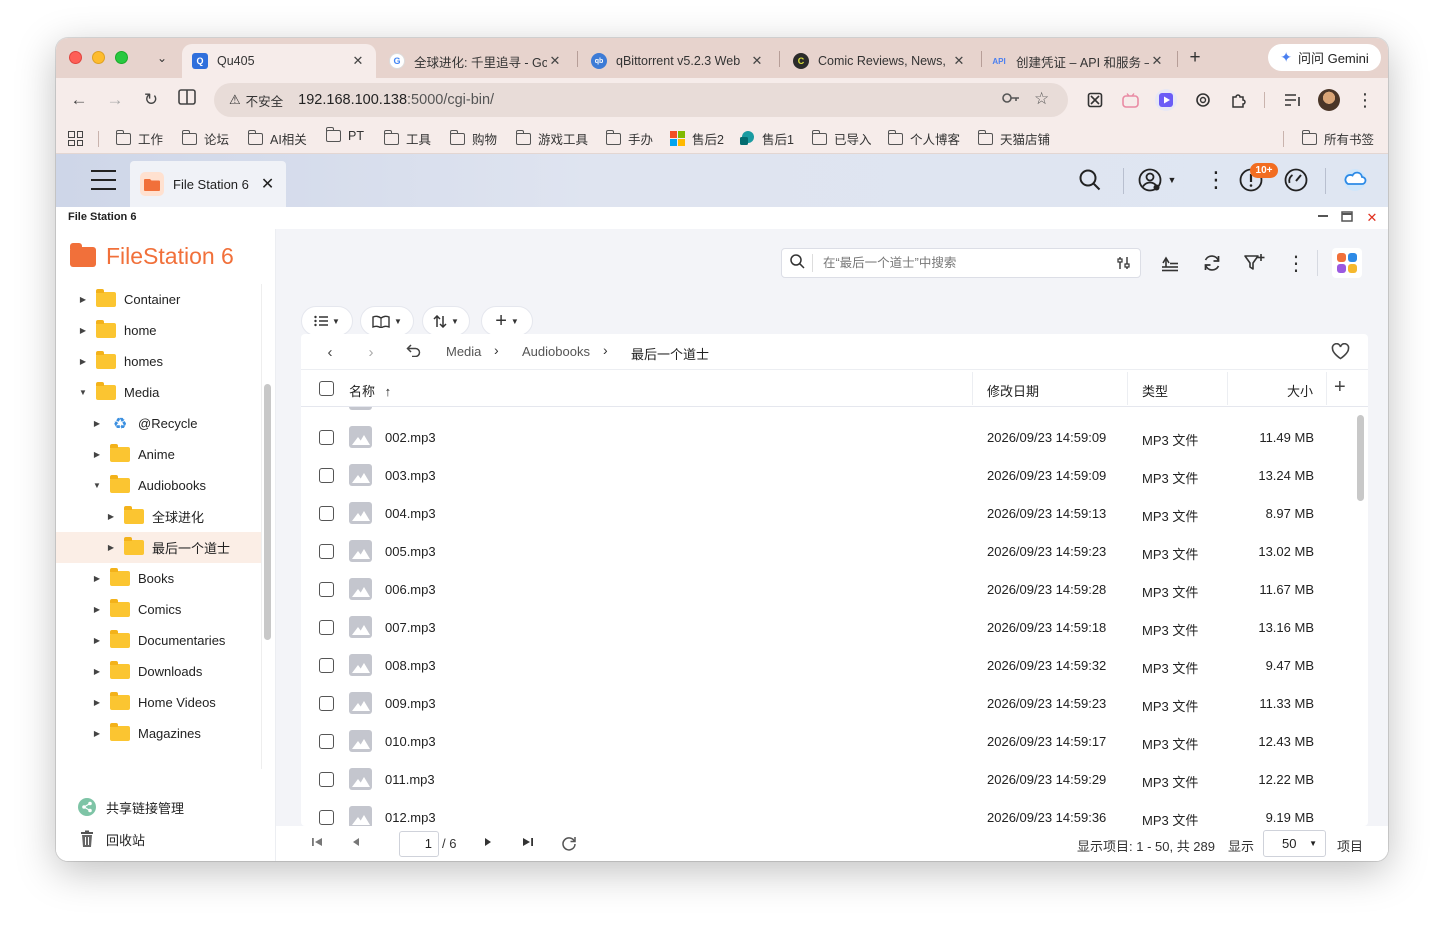 Image resolution: width=1444 pixels, height=936 pixels. What do you see at coordinates (1329, 100) in the screenshot?
I see `profile-avatar` at bounding box center [1329, 100].